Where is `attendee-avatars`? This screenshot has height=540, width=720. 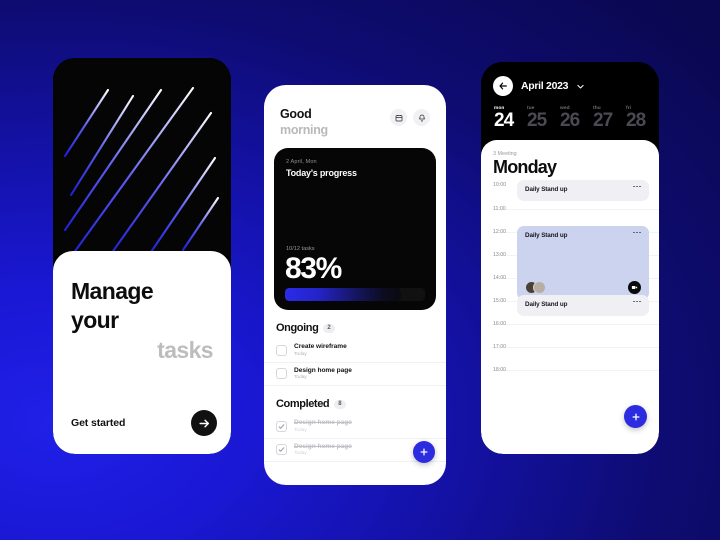 attendee-avatars is located at coordinates (535, 287).